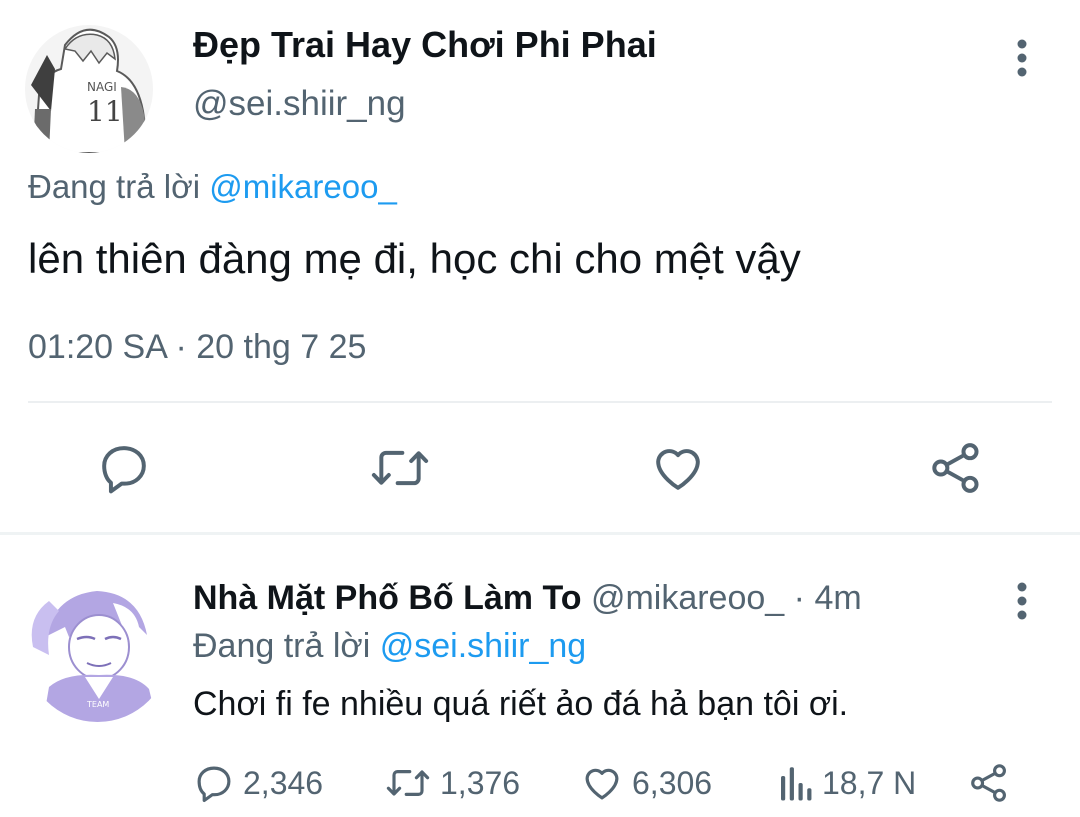 The height and width of the screenshot is (817, 1080). I want to click on like-button: 6,306, so click(646, 783).